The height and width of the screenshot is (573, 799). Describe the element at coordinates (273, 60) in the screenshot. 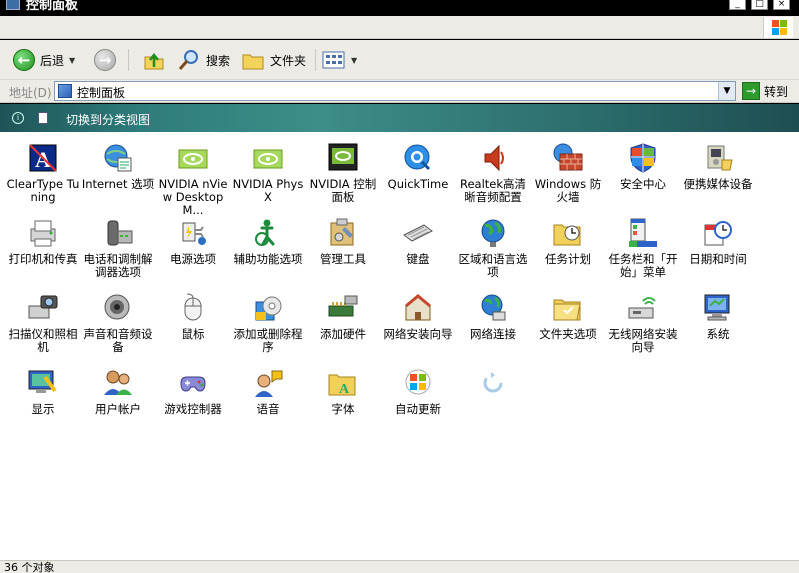

I see `folders-button: 文件夹` at that location.